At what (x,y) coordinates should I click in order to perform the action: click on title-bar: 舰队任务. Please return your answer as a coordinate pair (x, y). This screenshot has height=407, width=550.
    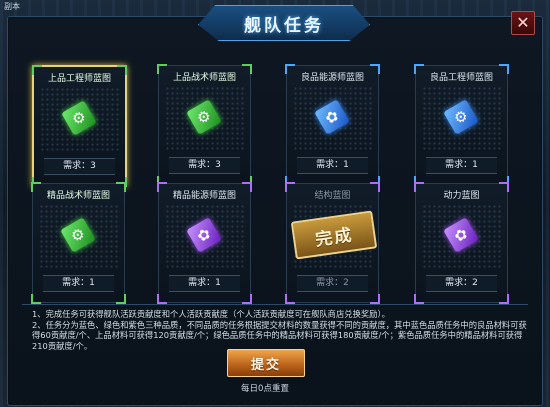
    Looking at the image, I should click on (284, 23).